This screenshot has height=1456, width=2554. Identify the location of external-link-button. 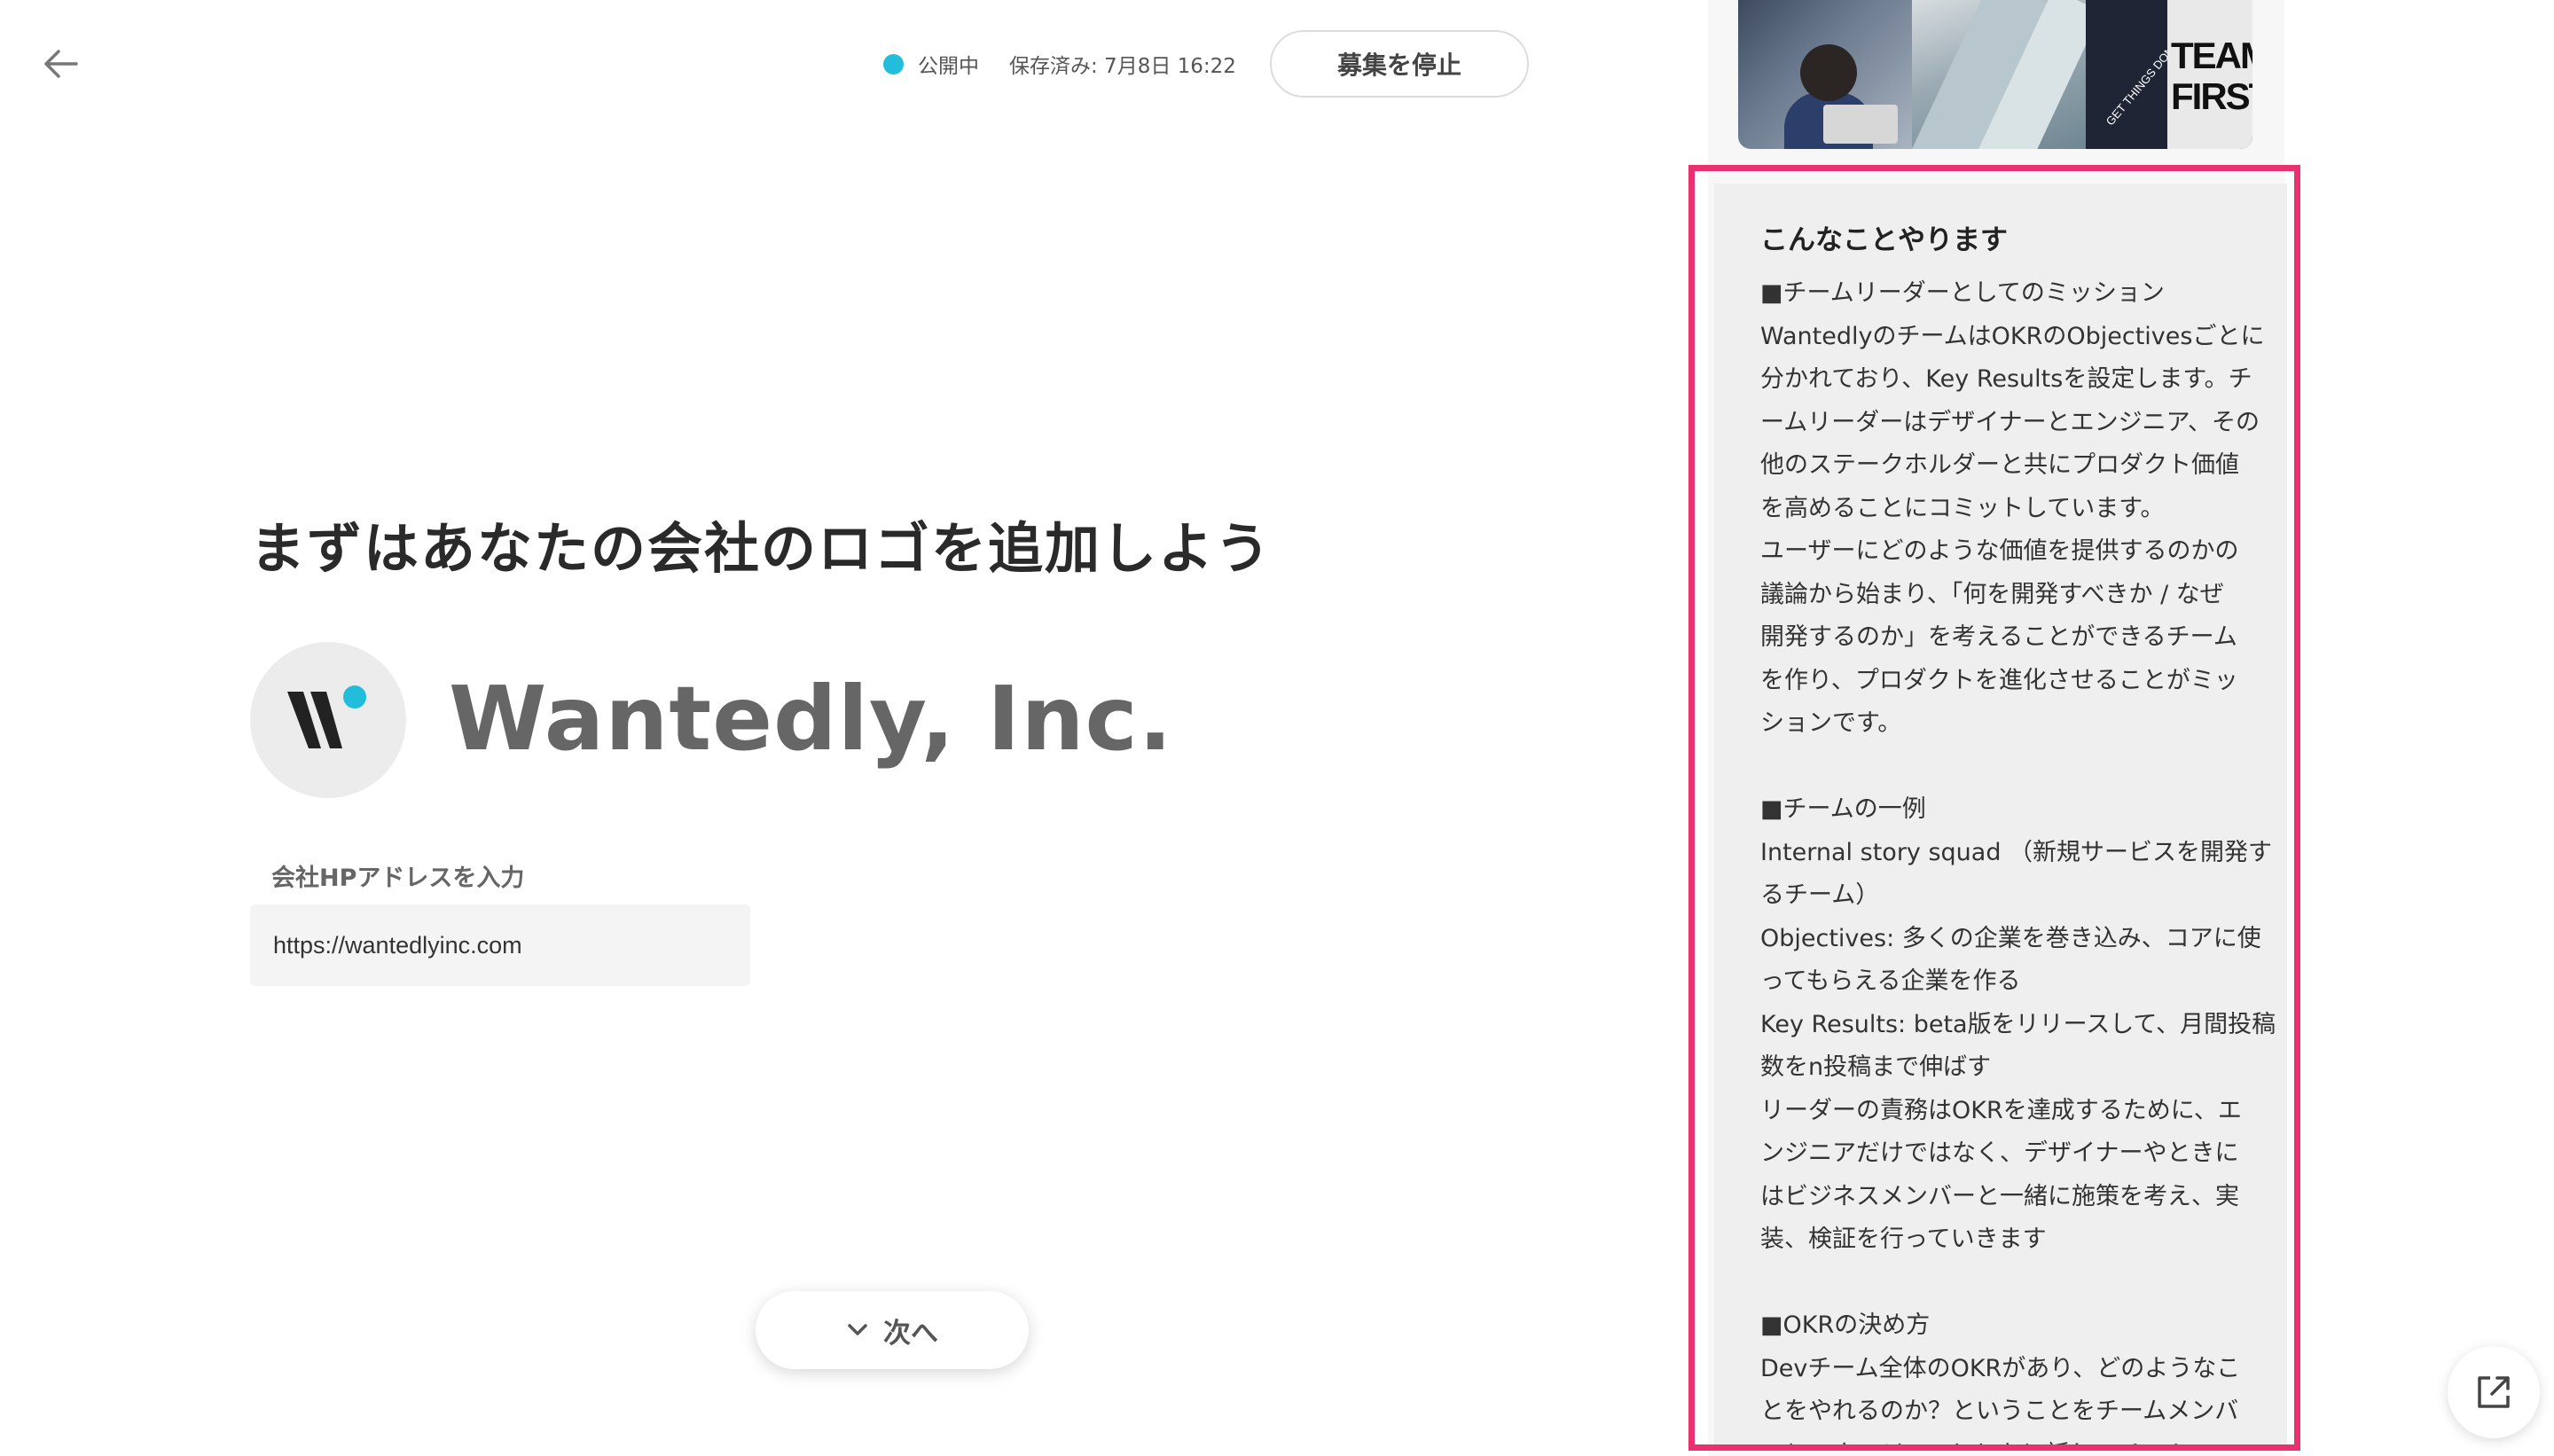
(2494, 1392).